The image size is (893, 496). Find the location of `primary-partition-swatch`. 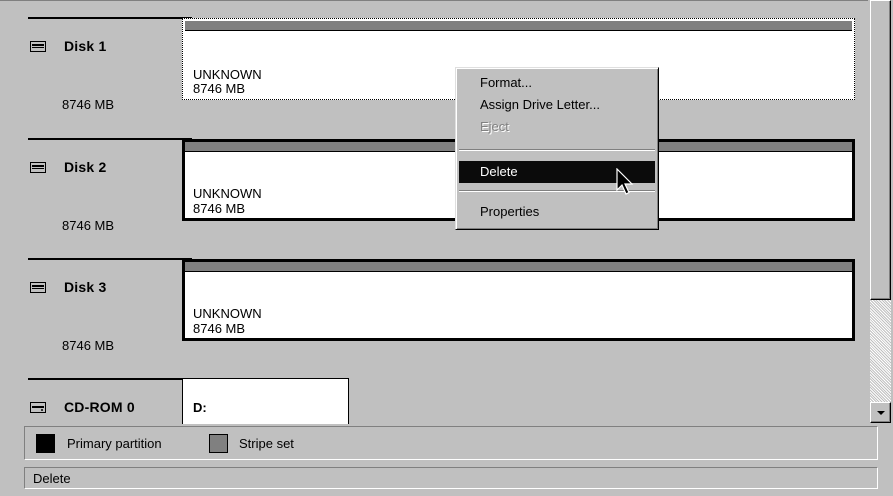

primary-partition-swatch is located at coordinates (45, 443).